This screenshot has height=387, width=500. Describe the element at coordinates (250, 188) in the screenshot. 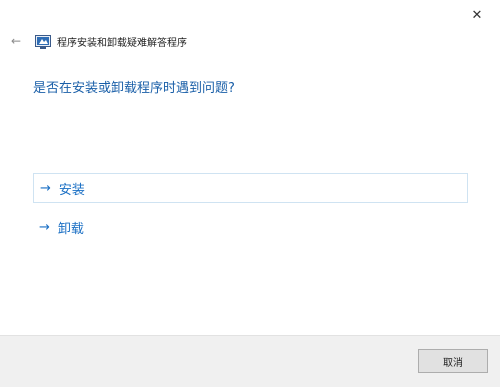

I see `option-install: → 安装` at that location.